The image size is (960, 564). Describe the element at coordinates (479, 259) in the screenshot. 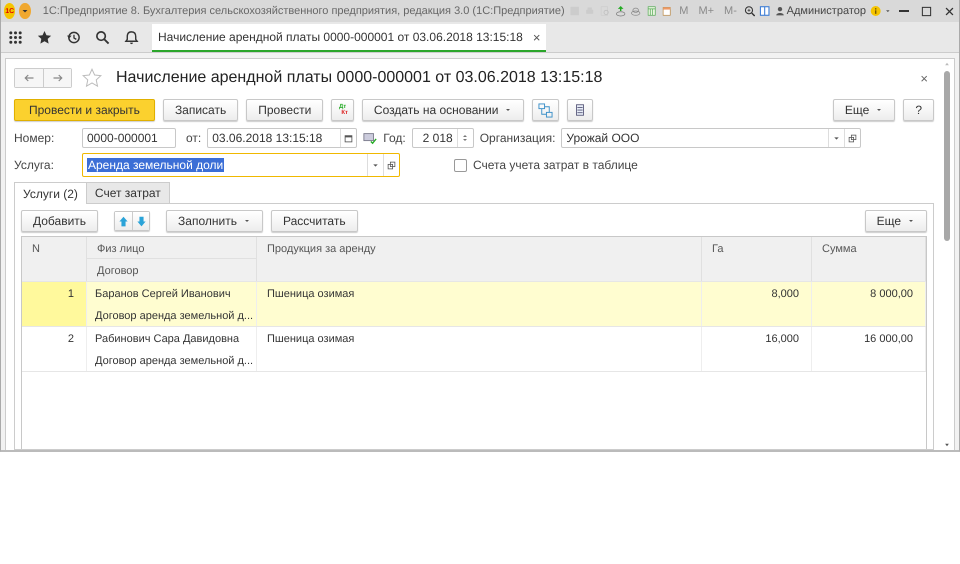

I see `column-header: Продукция за аренду` at that location.